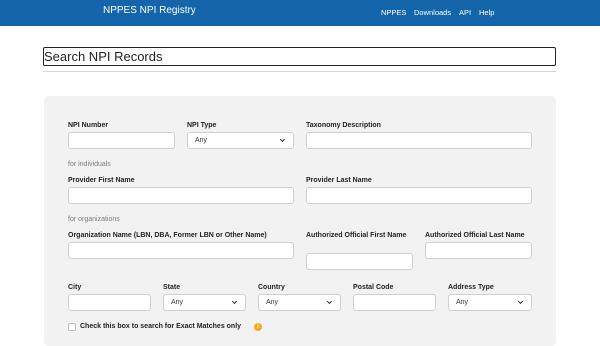  I want to click on auth-last-label: Authorized Official Last Name, so click(475, 235).